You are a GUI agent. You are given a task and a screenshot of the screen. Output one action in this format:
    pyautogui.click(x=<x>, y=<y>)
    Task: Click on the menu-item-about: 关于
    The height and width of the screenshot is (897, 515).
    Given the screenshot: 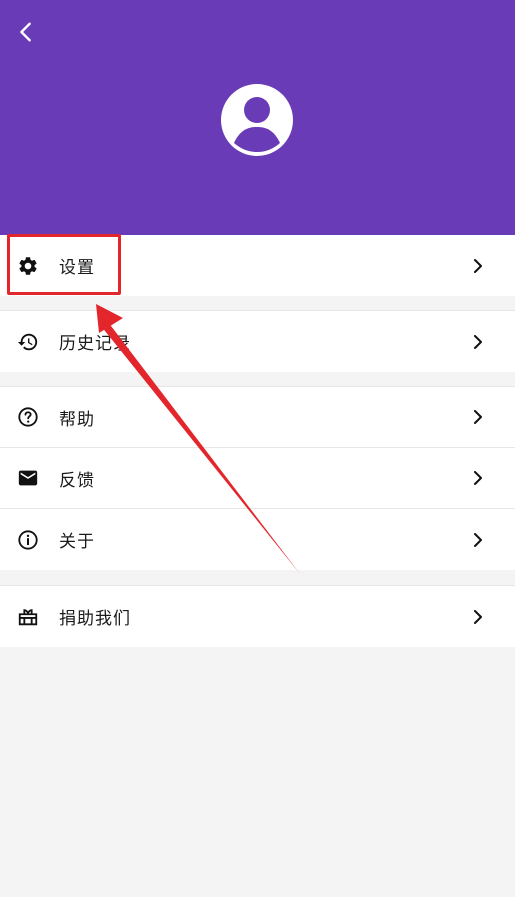 What is the action you would take?
    pyautogui.click(x=257, y=539)
    